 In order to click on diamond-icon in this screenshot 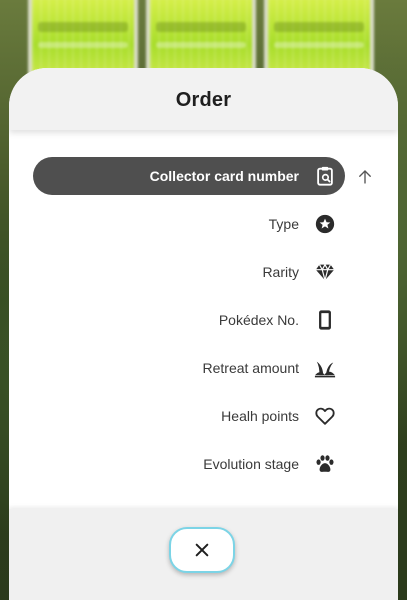, I will do `click(325, 272)`.